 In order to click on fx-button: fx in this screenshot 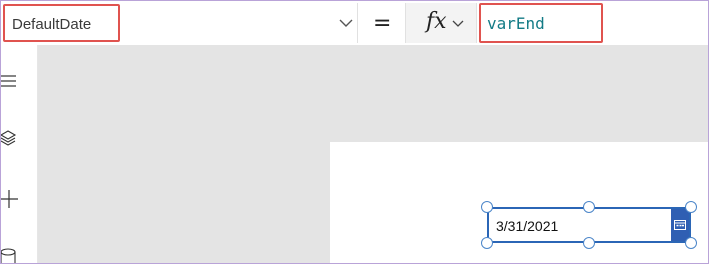, I will do `click(441, 23)`.